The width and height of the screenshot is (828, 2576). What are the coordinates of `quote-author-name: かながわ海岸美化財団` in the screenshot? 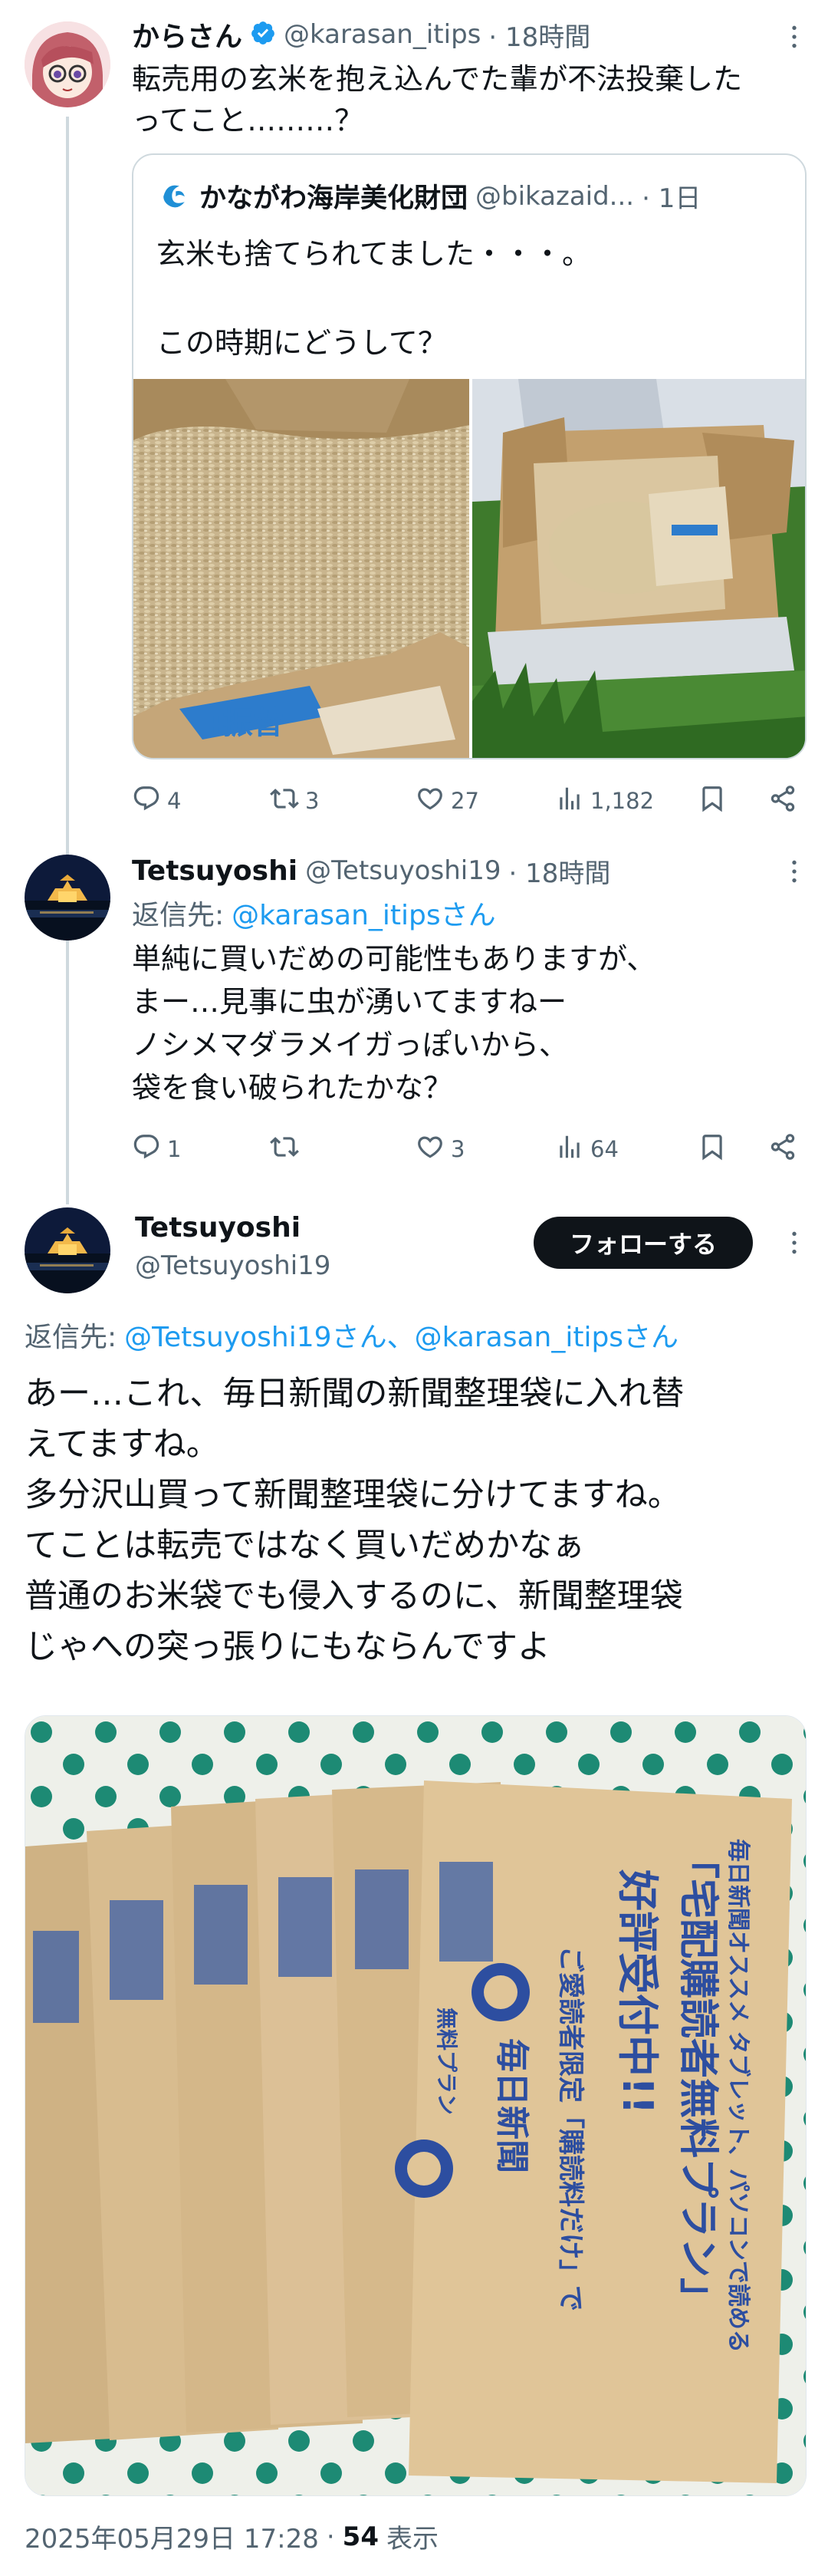 It's located at (333, 198).